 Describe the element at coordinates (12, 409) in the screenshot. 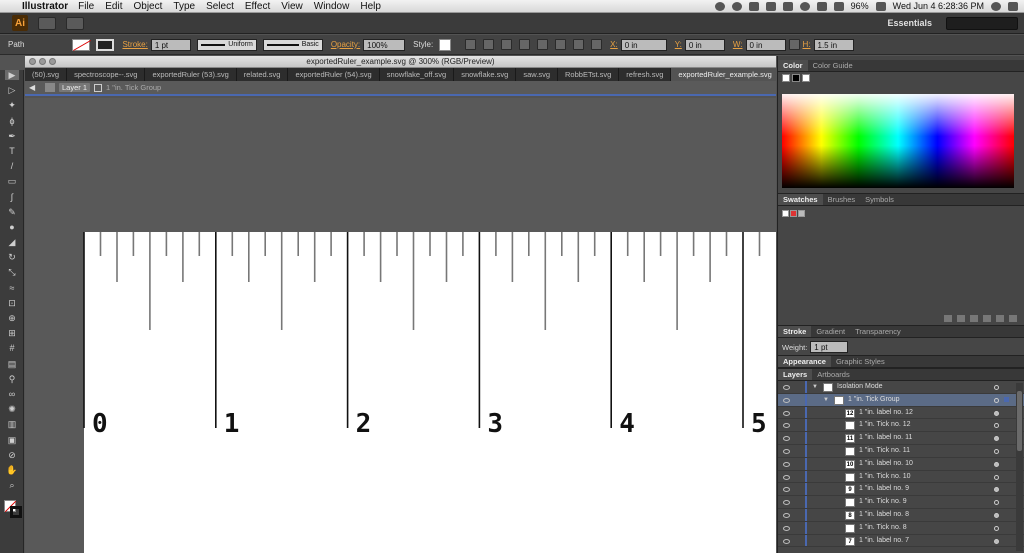

I see `symbol-sprayer-tool: ✺` at that location.